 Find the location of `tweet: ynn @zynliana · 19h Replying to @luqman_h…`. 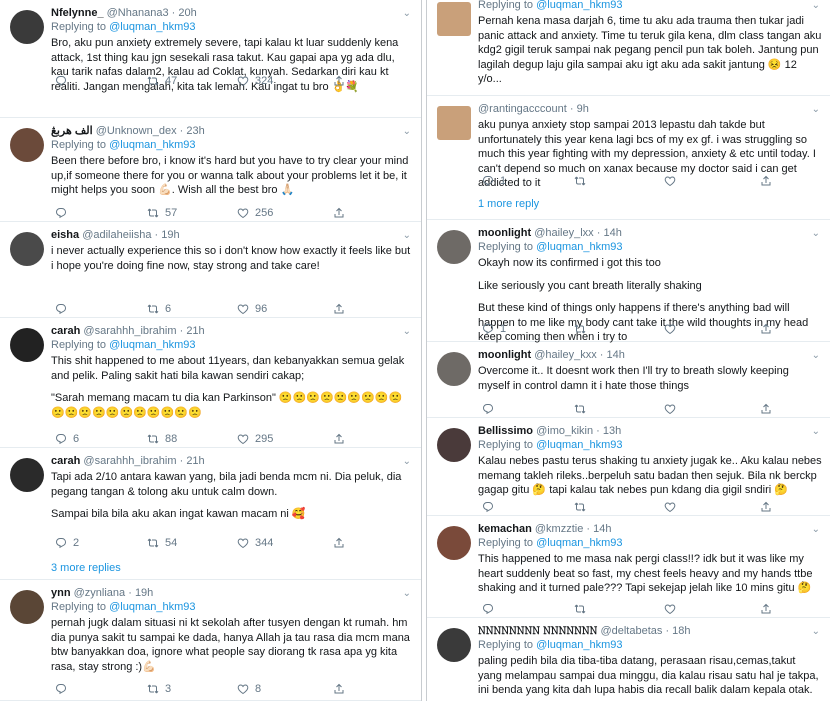

tweet: ynn @zynliana · 19h Replying to @luqman_h… is located at coordinates (210, 640).